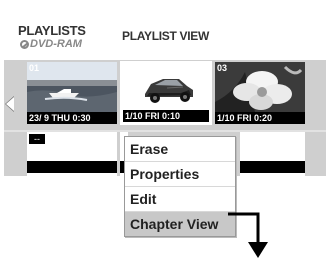 The image size is (330, 262). What do you see at coordinates (166, 116) in the screenshot?
I see `thumbnail-caption: 1/10 FRI 0:10` at bounding box center [166, 116].